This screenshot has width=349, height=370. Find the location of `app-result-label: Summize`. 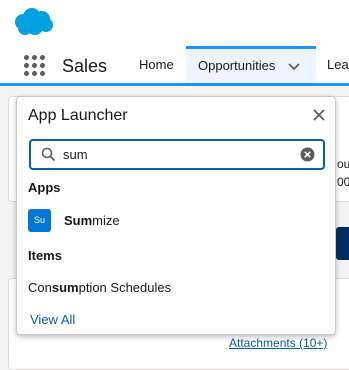

app-result-label: Summize is located at coordinates (92, 220).